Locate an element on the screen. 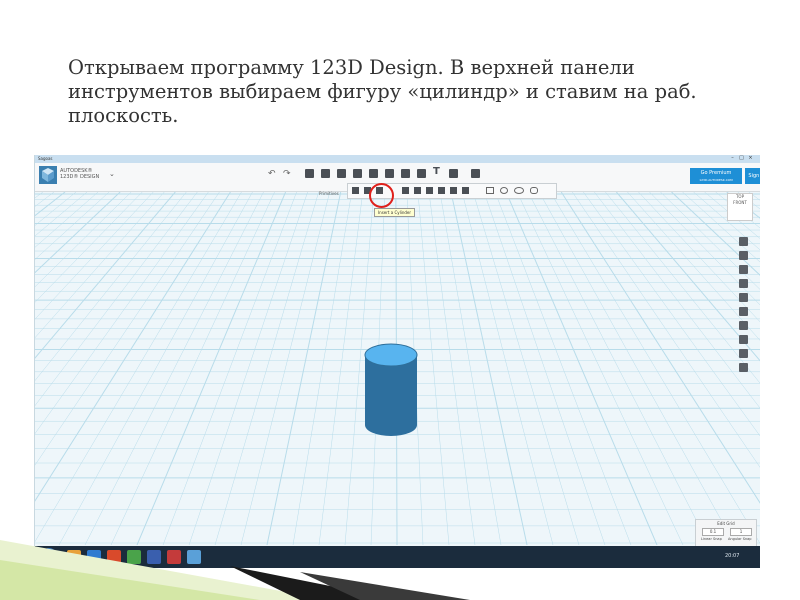 This screenshot has height=600, width=800. app-brand: AUTODESK® 123D® DESIGN is located at coordinates (79, 174).